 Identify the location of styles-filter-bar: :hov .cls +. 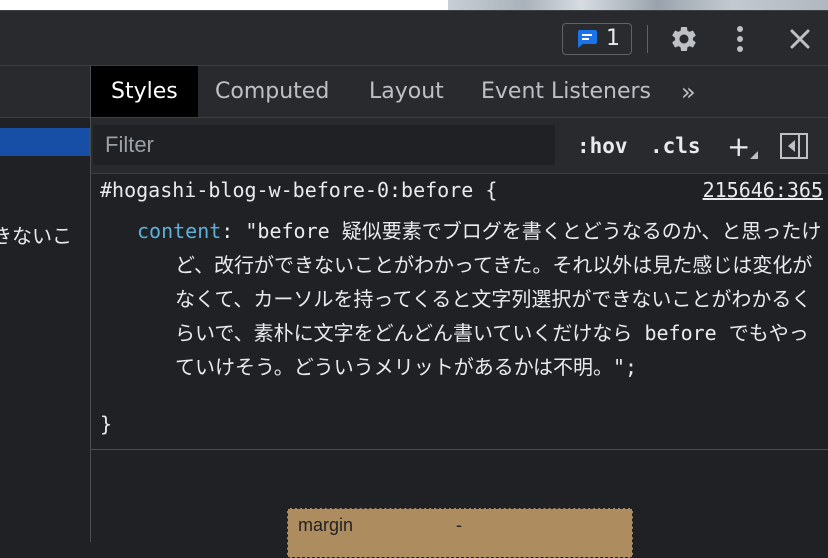
(459, 146).